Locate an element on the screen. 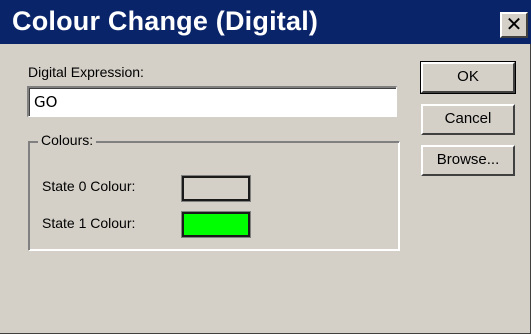 The height and width of the screenshot is (334, 531). close-icon: ✕ is located at coordinates (514, 24).